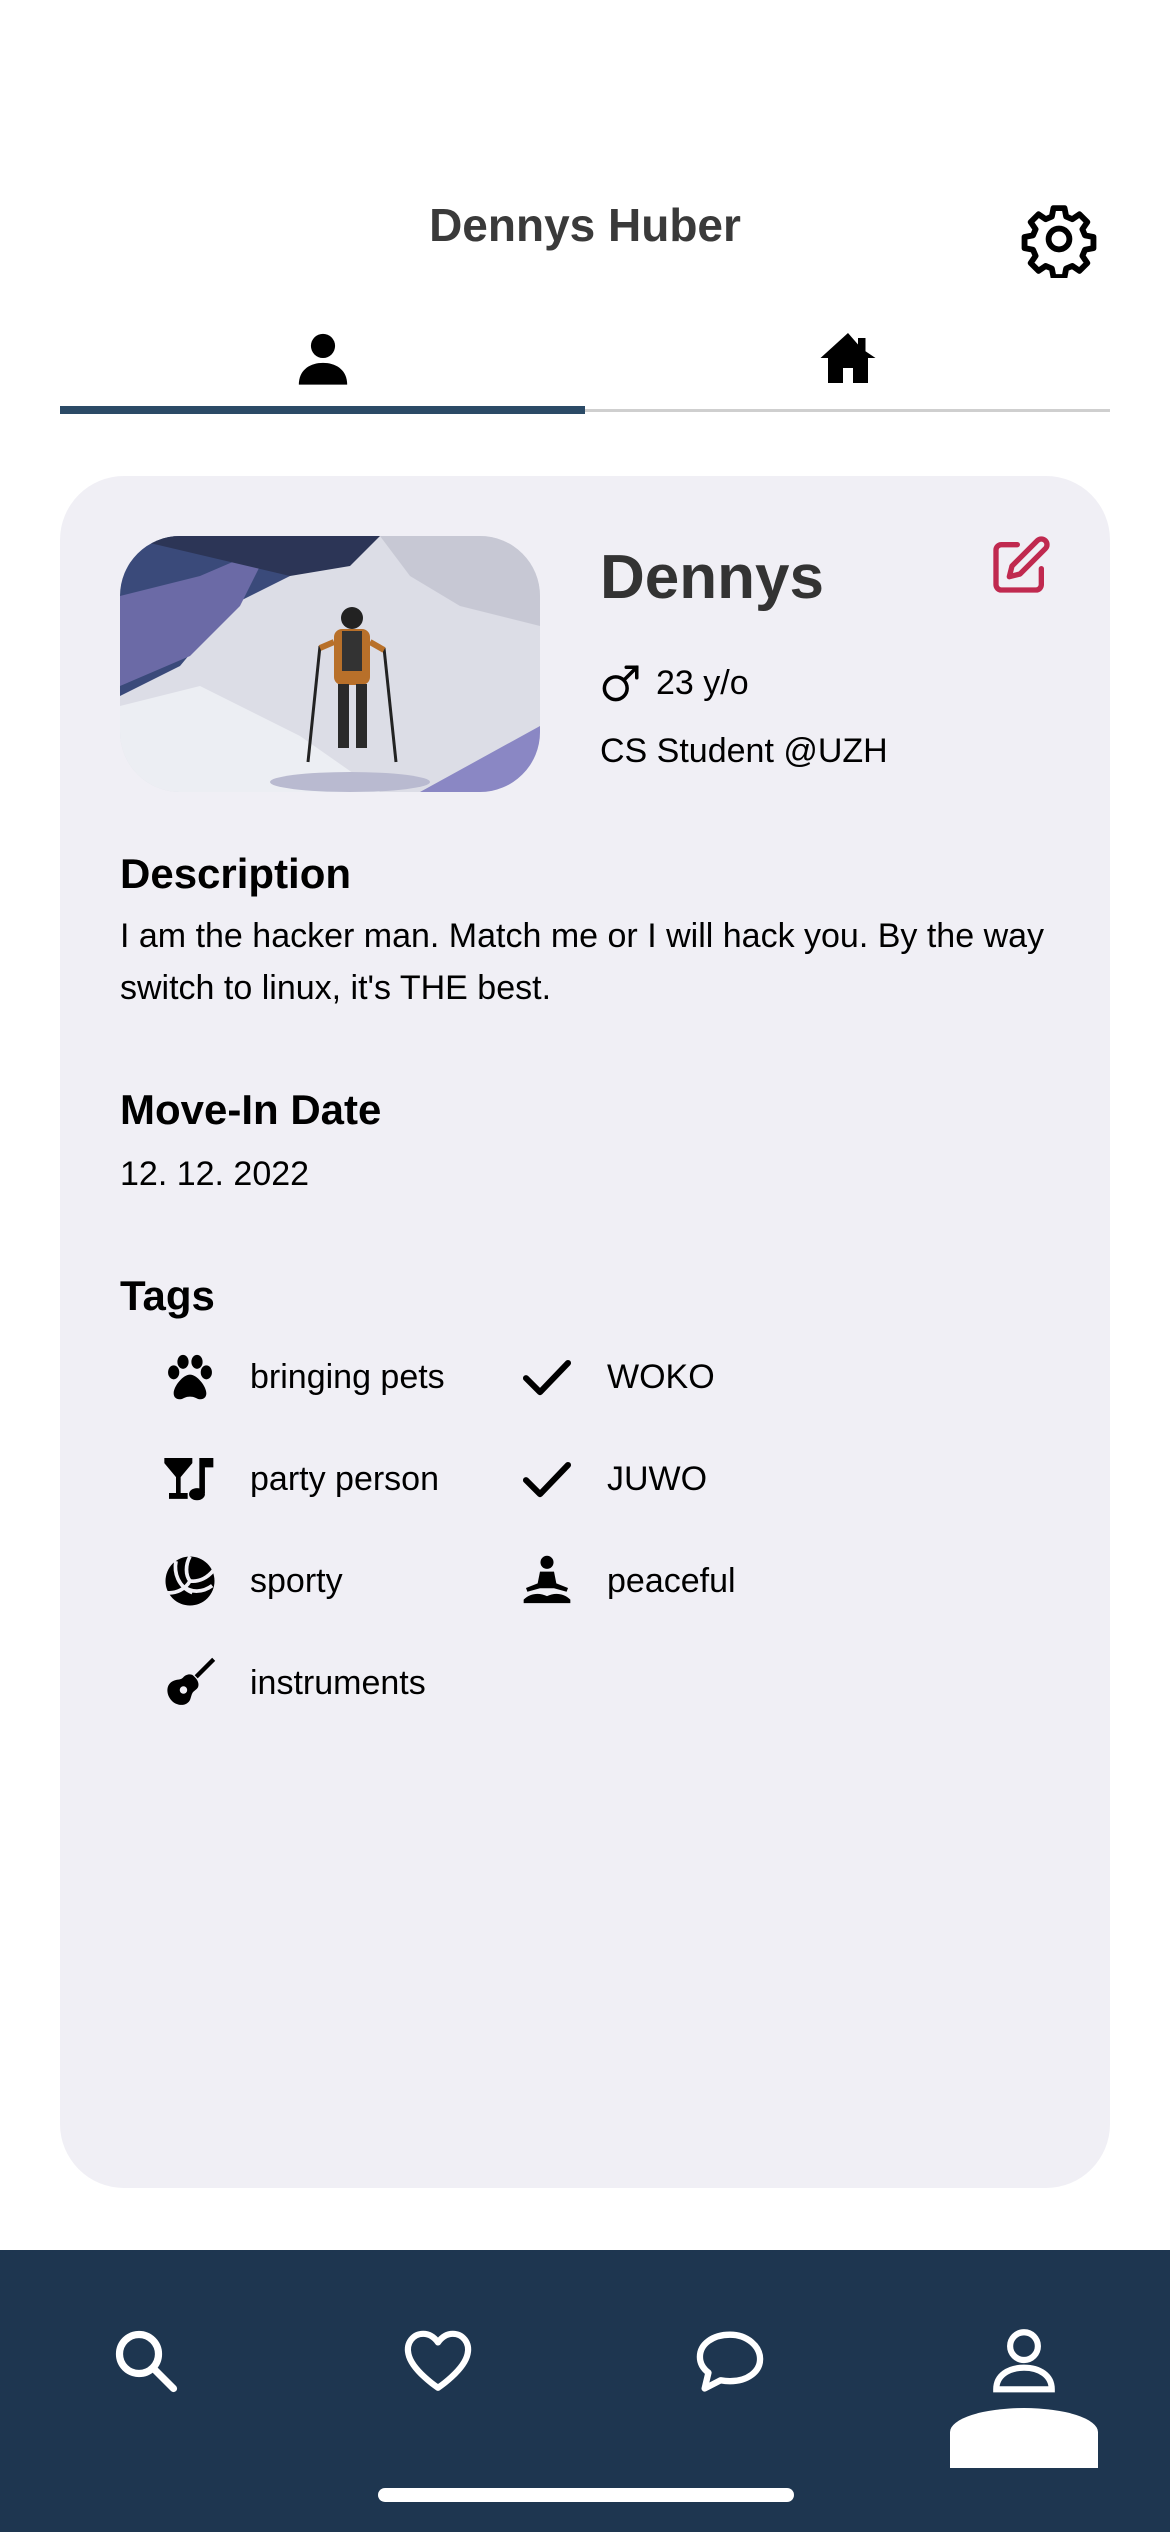 The width and height of the screenshot is (1170, 2532). I want to click on tag-label: peaceful, so click(671, 1580).